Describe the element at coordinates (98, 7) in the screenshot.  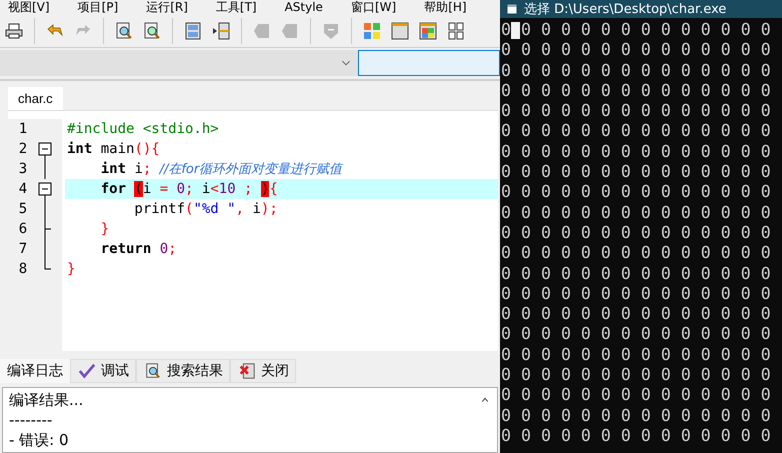
I see `menu-item: 项目[P]` at that location.